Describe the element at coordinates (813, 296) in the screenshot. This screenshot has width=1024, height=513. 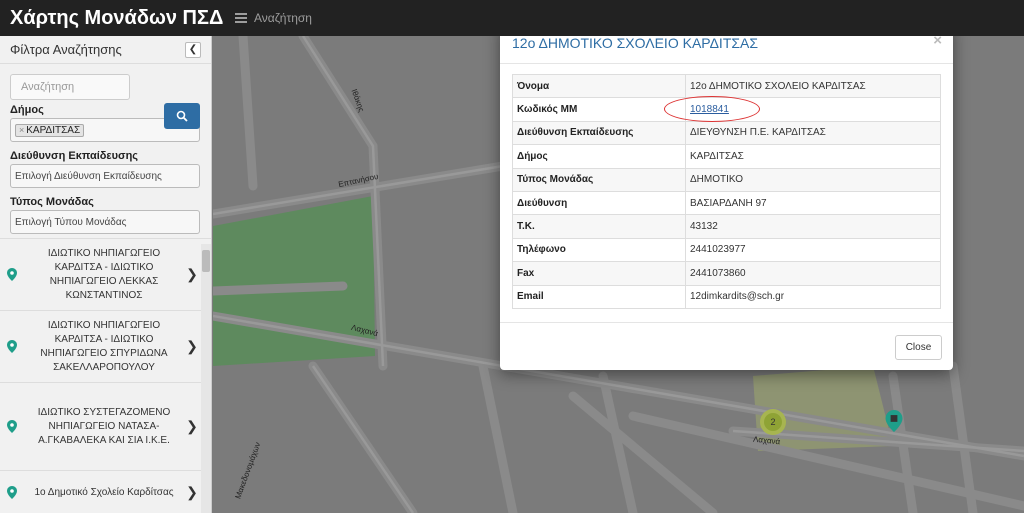
I see `row-value: 12dimkardits@sch.gr` at that location.